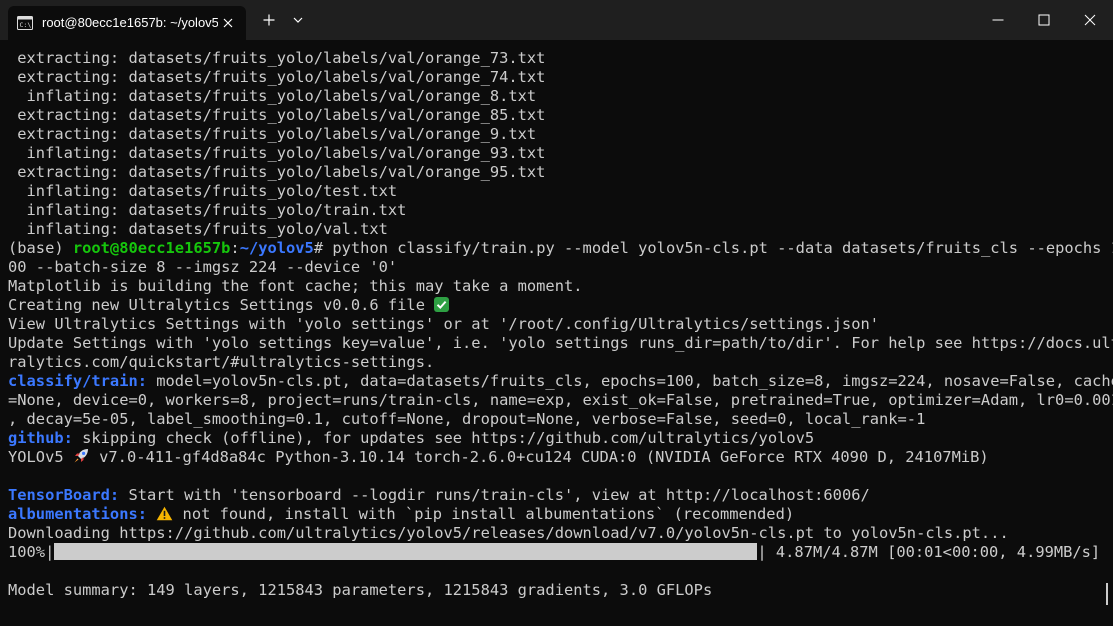 The height and width of the screenshot is (626, 1113). I want to click on yolo-name: YOLOv5, so click(40, 457).